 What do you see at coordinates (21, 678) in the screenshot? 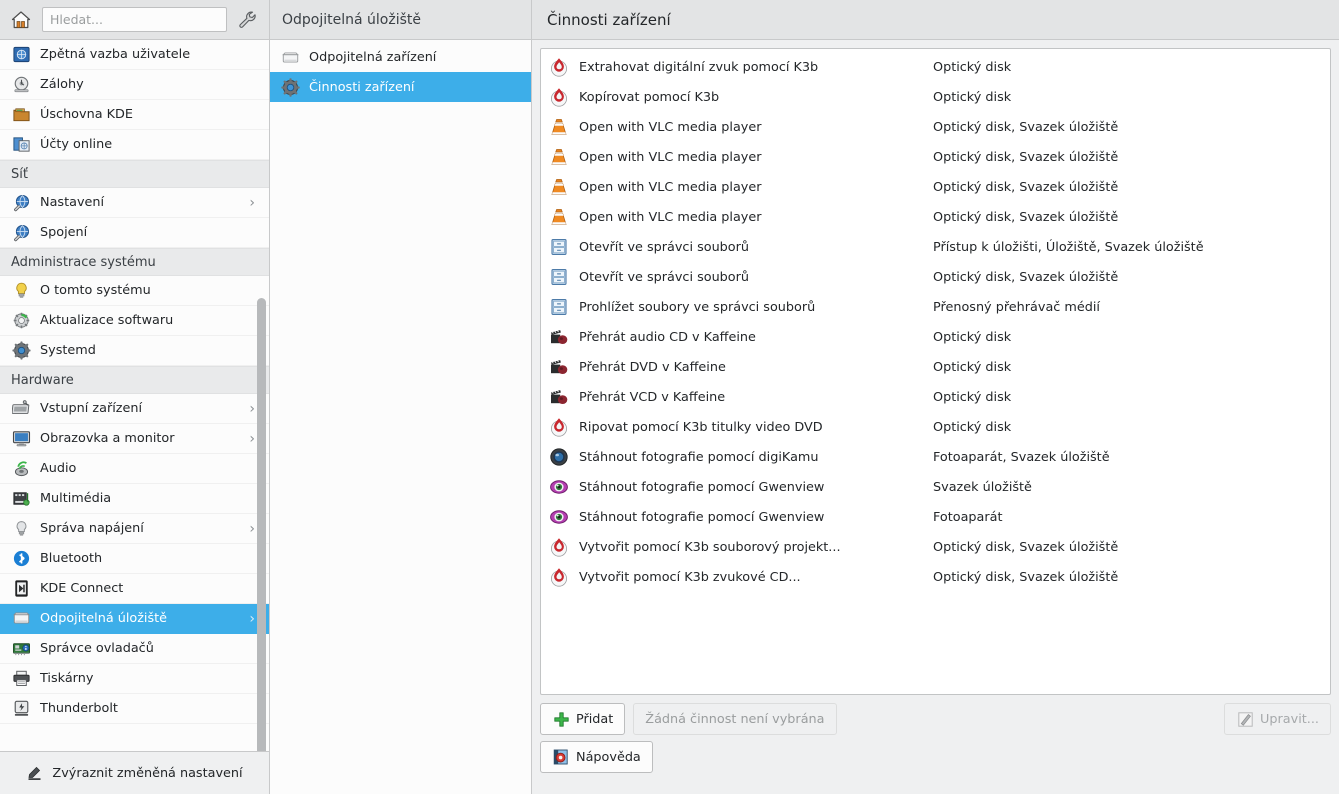
I see `printer-icon` at bounding box center [21, 678].